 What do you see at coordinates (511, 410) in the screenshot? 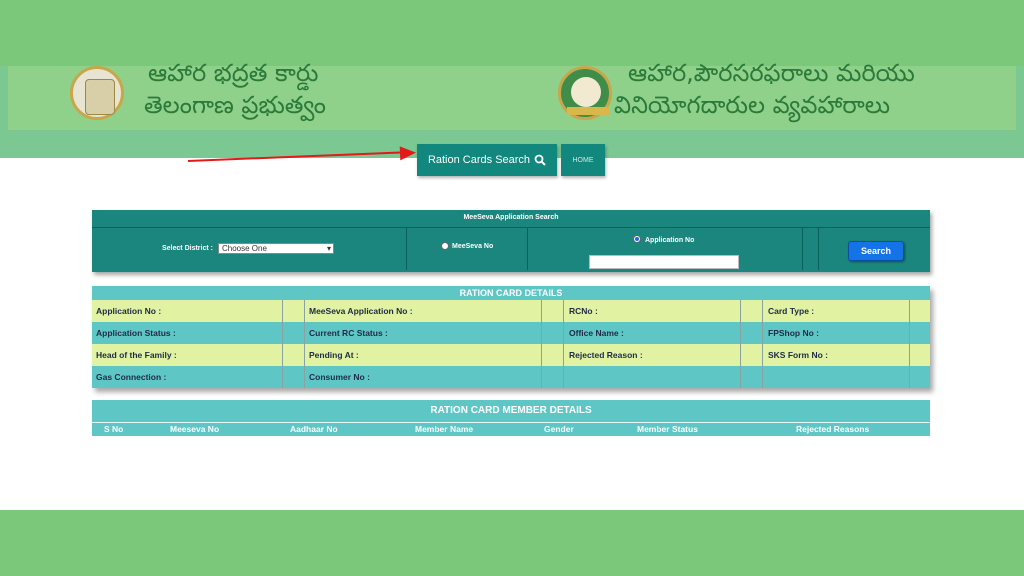
I see `member-details-title: RATION CARD MEMBER DETAILS` at bounding box center [511, 410].